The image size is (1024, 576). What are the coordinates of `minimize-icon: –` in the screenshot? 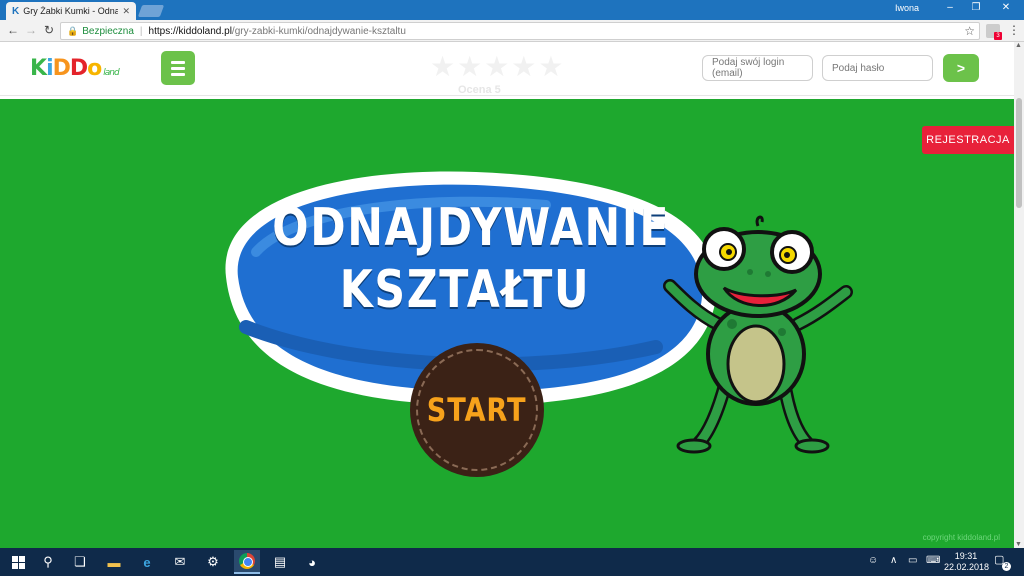 It's located at (950, 7).